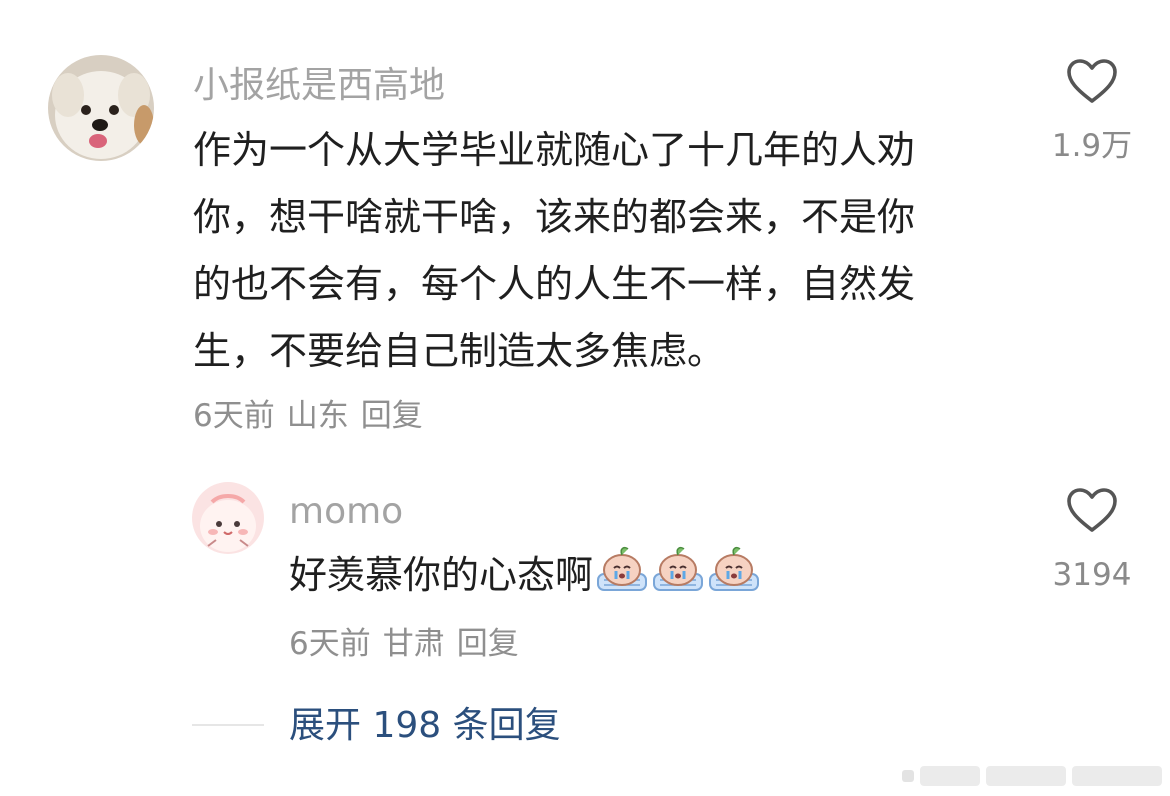 The height and width of the screenshot is (796, 1170). I want to click on expand-replies-button: 展开 198 条回复, so click(425, 726).